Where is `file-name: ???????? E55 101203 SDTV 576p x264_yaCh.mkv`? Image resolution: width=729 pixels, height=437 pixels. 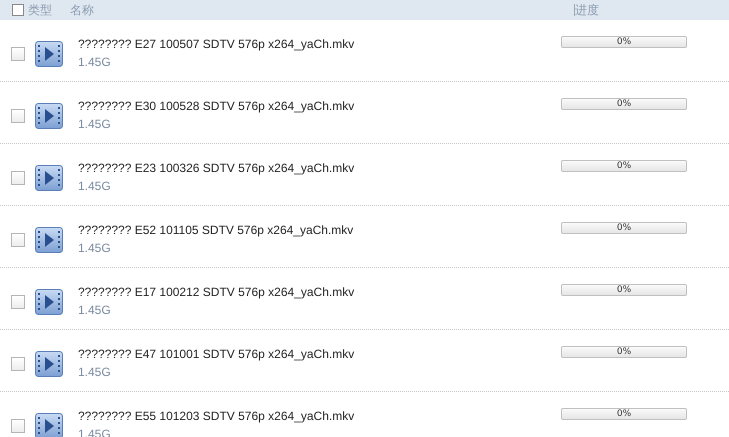
file-name: ???????? E55 101203 SDTV 576p x264_yaCh.mkv is located at coordinates (217, 416).